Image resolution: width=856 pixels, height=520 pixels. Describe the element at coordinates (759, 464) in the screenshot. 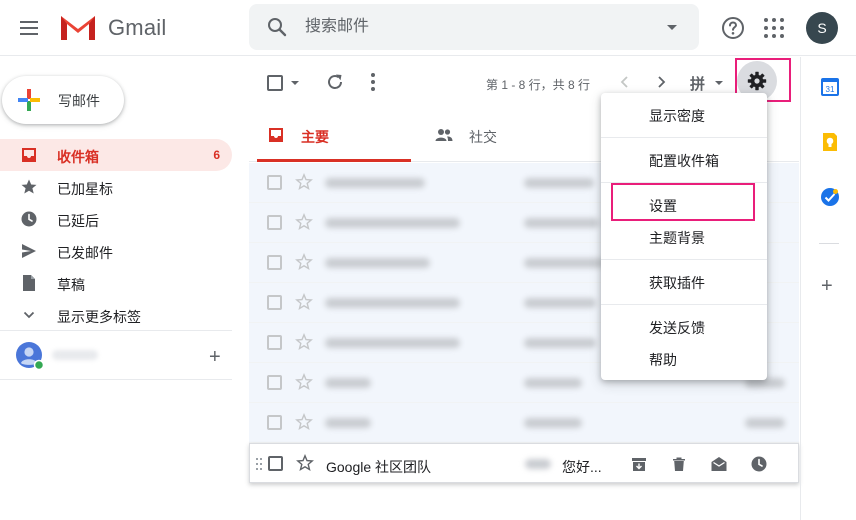

I see `snooze-clock-icon` at that location.